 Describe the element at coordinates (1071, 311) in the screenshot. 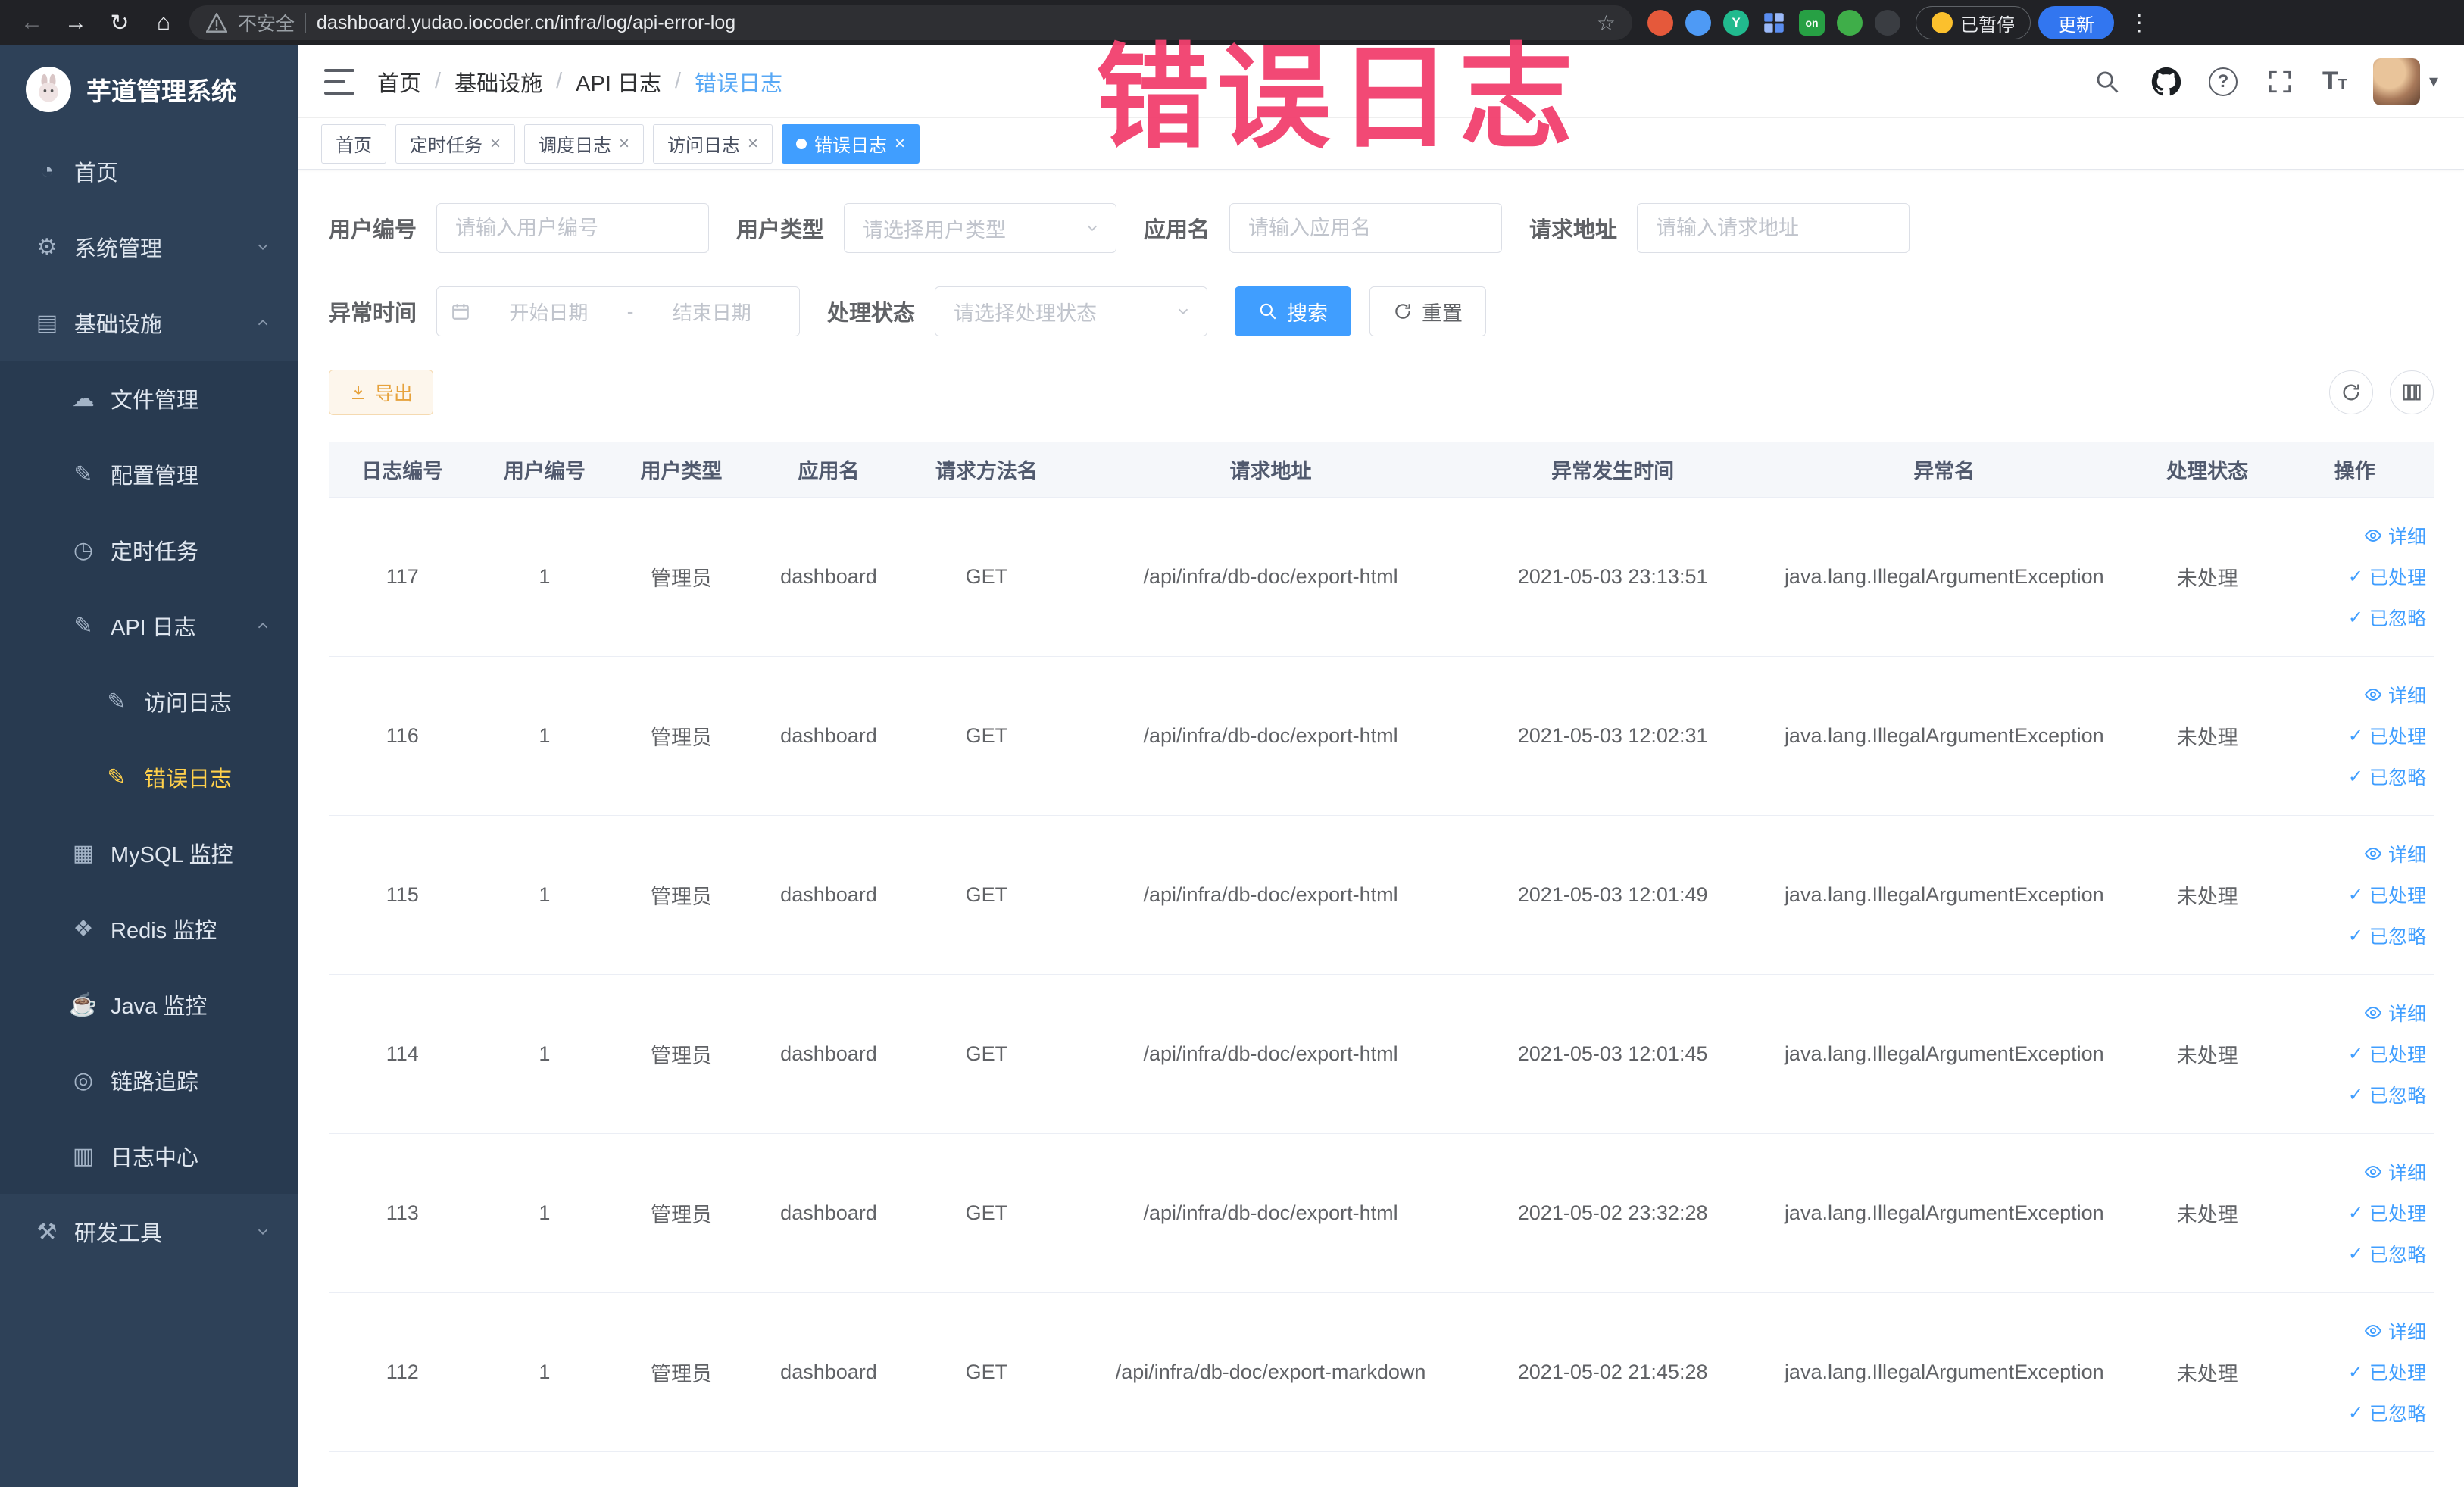

I see `process-status-select: 请选择处理状态` at that location.